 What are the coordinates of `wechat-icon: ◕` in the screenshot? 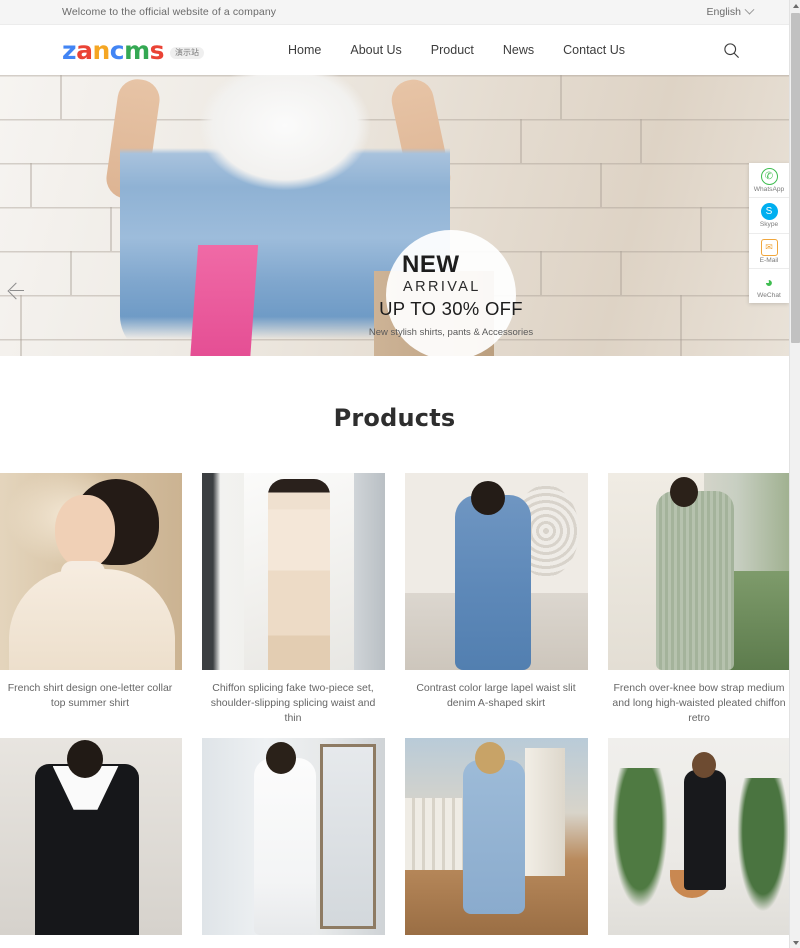 It's located at (769, 282).